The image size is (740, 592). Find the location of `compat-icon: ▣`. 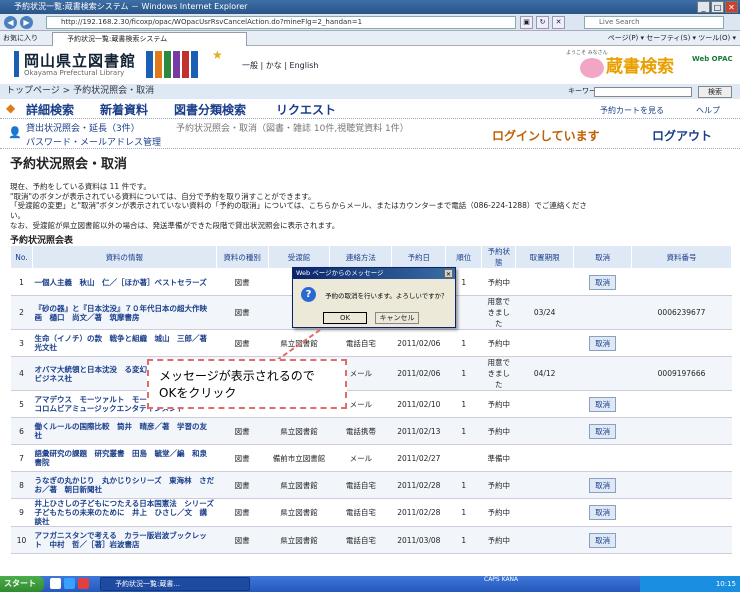

compat-icon: ▣ is located at coordinates (526, 22).